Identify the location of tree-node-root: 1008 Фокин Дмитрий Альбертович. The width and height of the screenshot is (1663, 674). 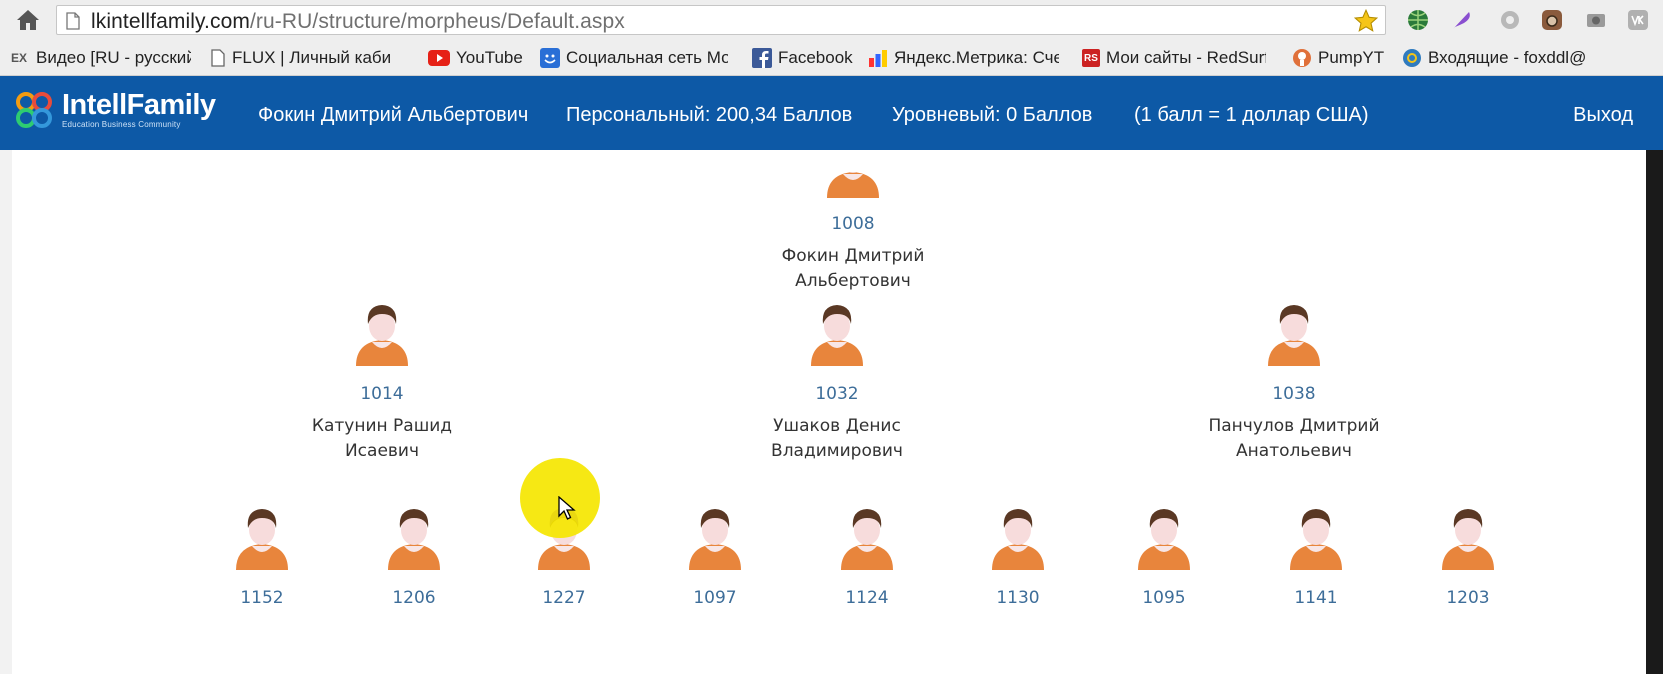
(853, 212).